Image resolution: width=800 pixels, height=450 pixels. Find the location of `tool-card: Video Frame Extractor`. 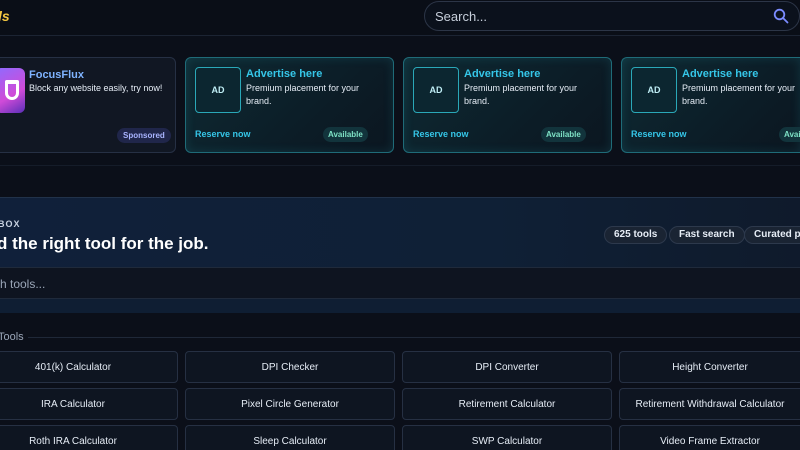

tool-card: Video Frame Extractor is located at coordinates (709, 437).